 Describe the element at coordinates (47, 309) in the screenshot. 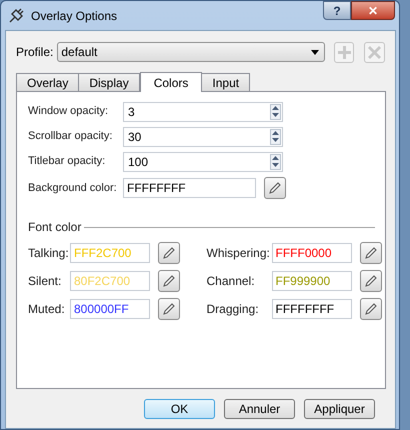

I see `field-label: Muted:` at that location.